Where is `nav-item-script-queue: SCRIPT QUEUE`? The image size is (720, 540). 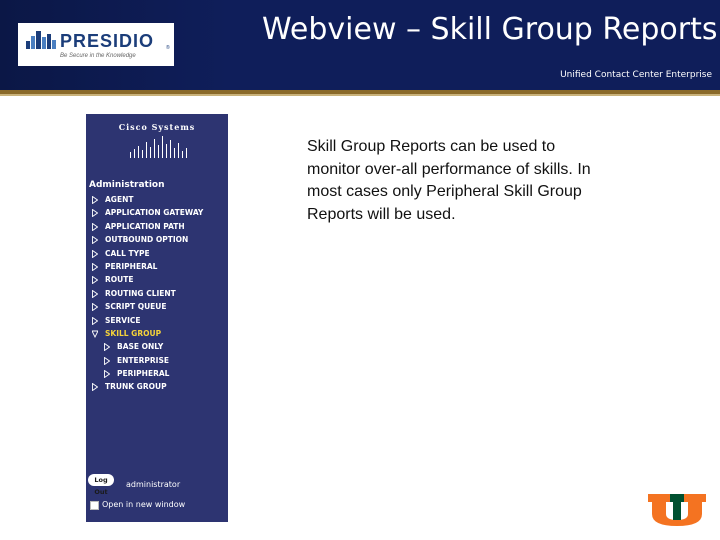 nav-item-script-queue: SCRIPT QUEUE is located at coordinates (157, 306).